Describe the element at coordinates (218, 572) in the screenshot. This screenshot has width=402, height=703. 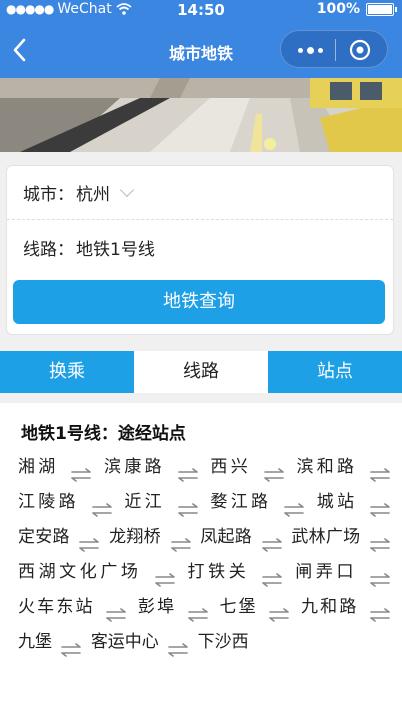
I see `station-item: 打铁关` at that location.